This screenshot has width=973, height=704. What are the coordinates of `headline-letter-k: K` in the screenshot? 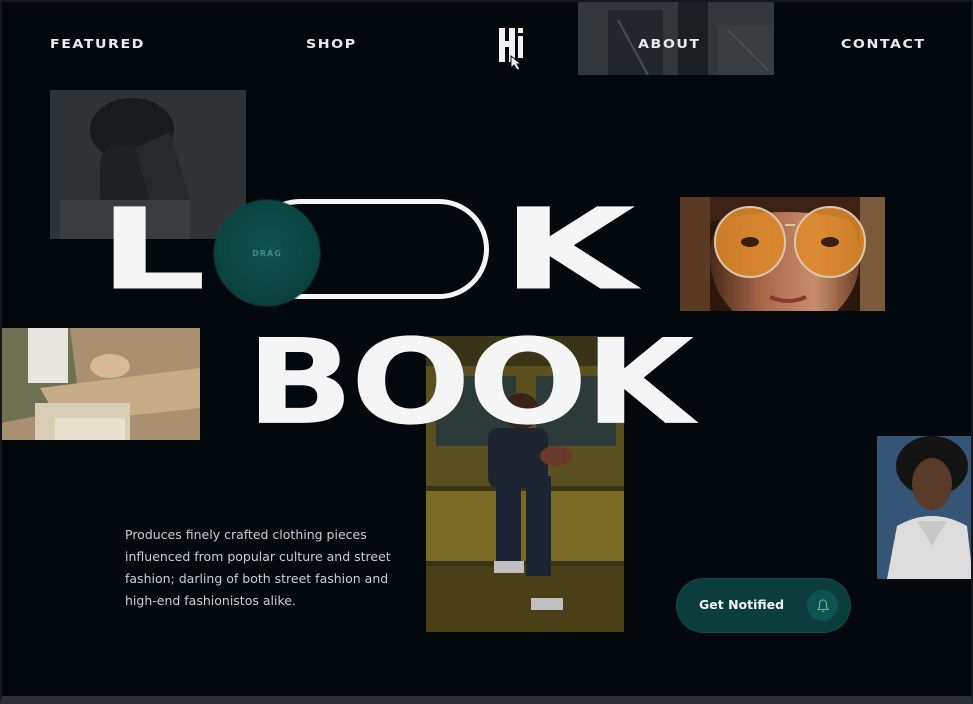 It's located at (569, 249).